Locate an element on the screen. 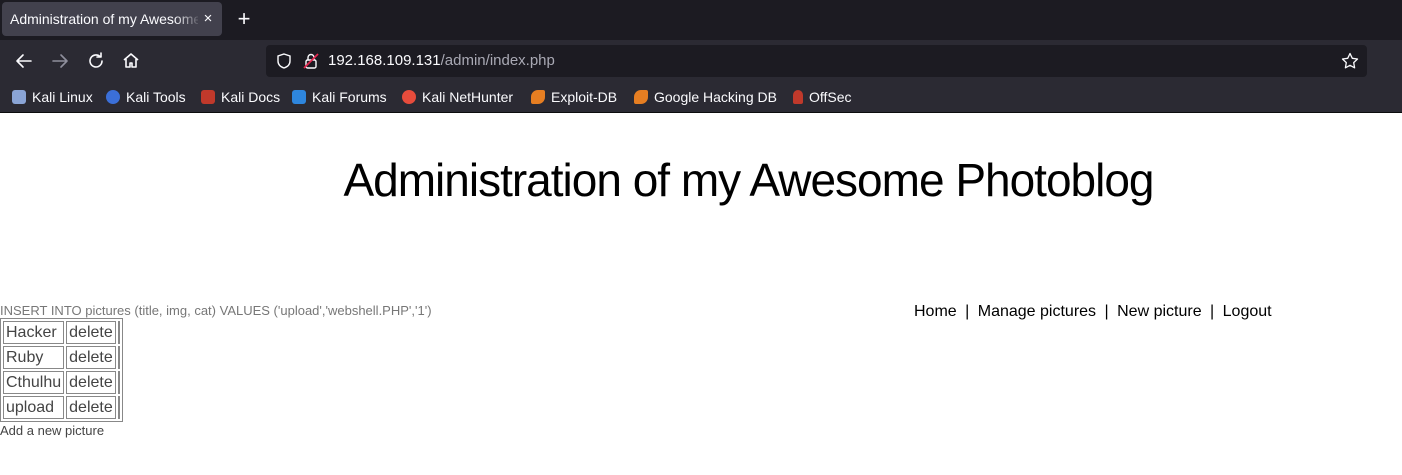 Image resolution: width=1402 pixels, height=475 pixels. url-host: 192.168.109.131 is located at coordinates (384, 60).